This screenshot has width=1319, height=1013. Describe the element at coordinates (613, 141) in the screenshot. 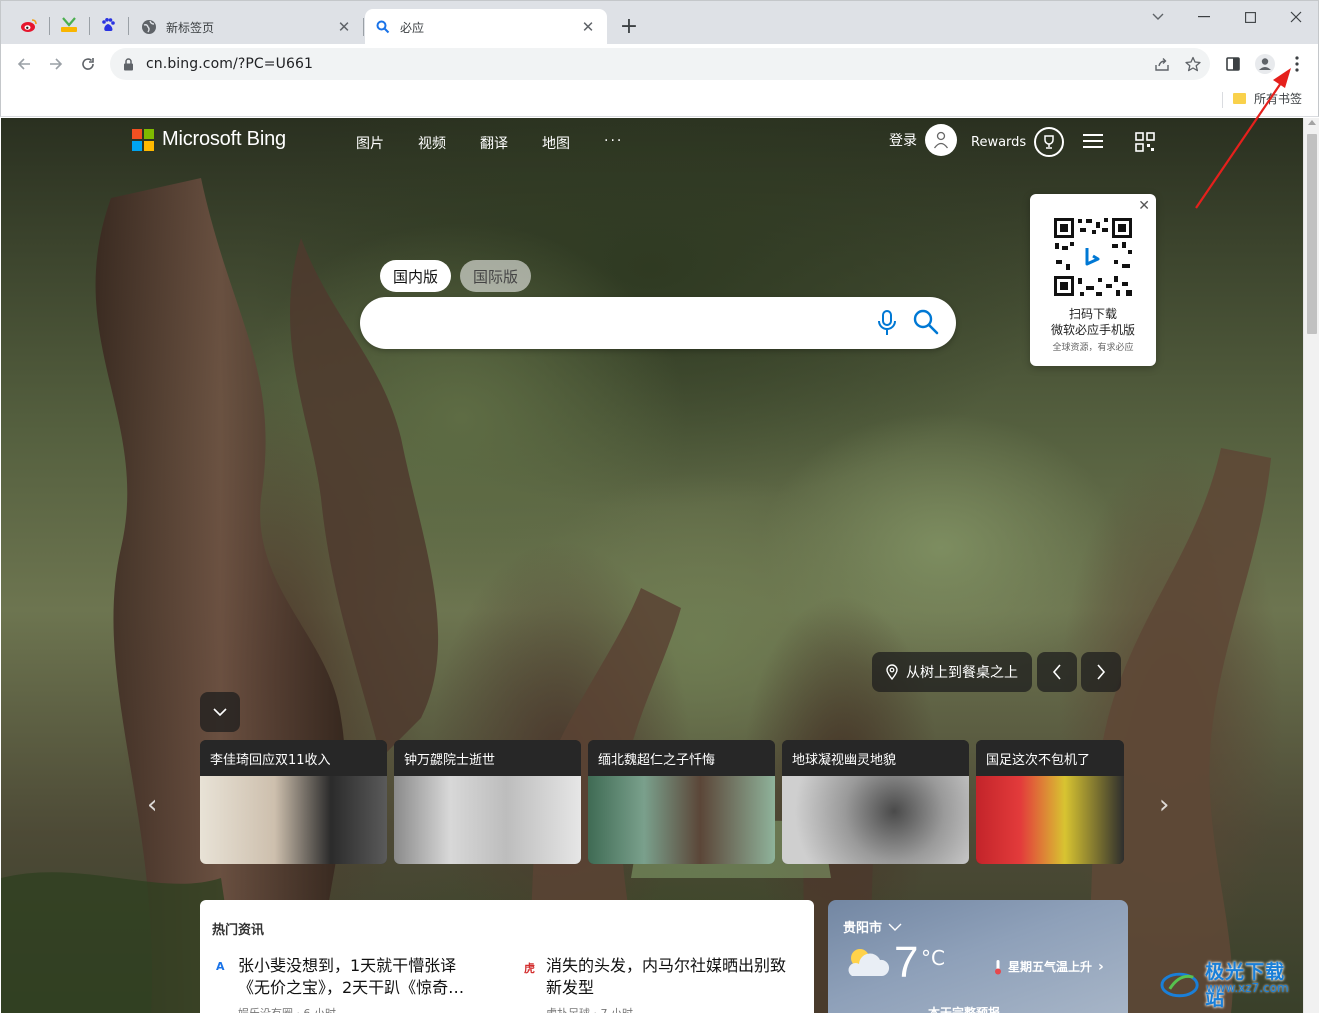

I see `nav-more: ···` at that location.